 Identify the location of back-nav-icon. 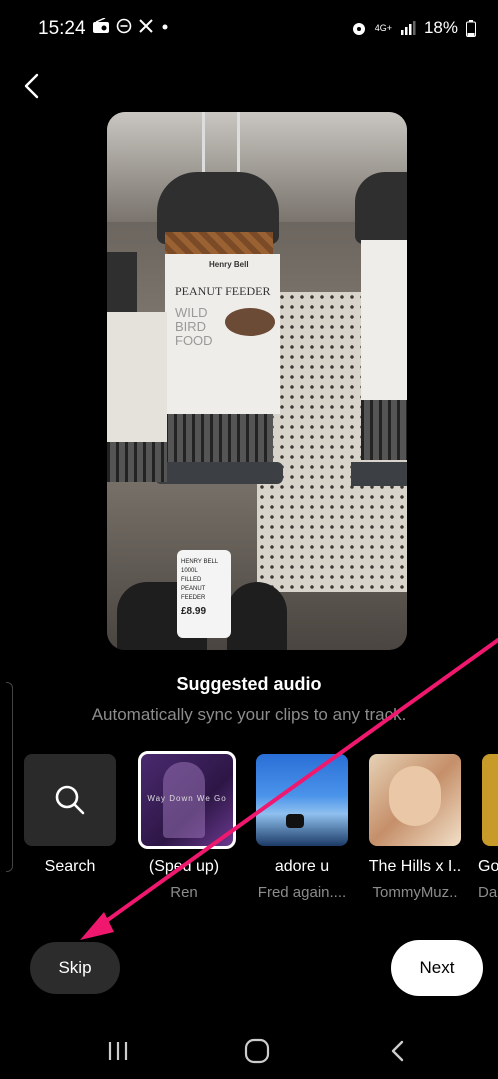
(398, 1051).